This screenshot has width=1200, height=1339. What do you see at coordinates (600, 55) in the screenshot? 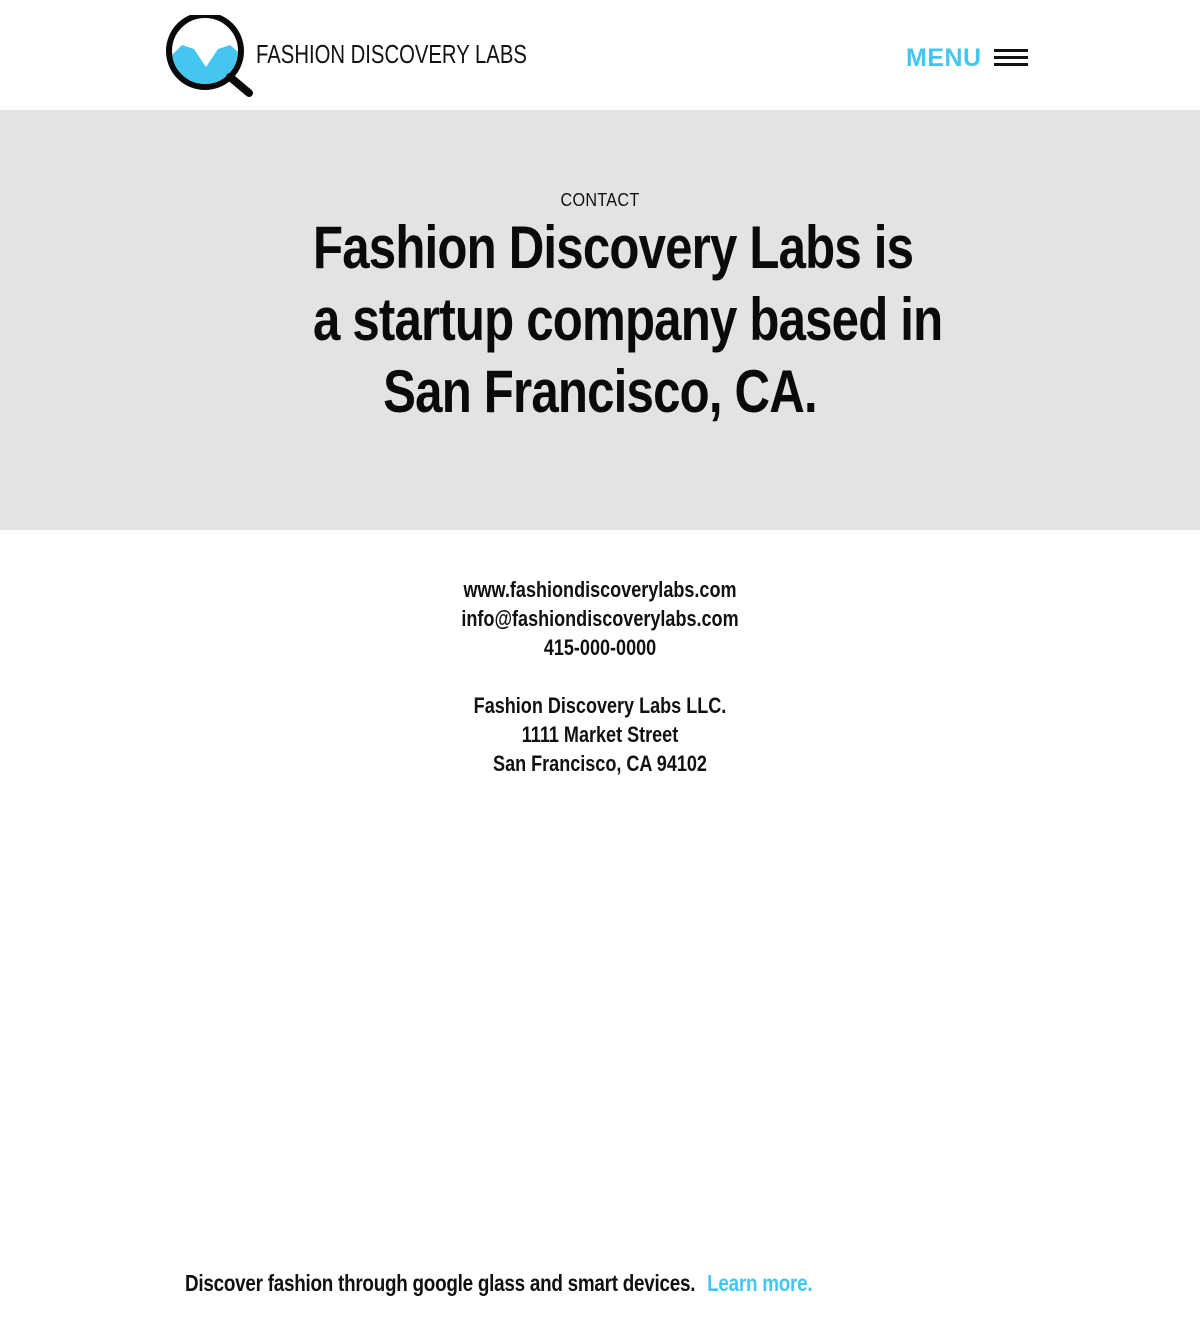
I see `site-header: FASHION DISCOVERY LABS MENU` at bounding box center [600, 55].